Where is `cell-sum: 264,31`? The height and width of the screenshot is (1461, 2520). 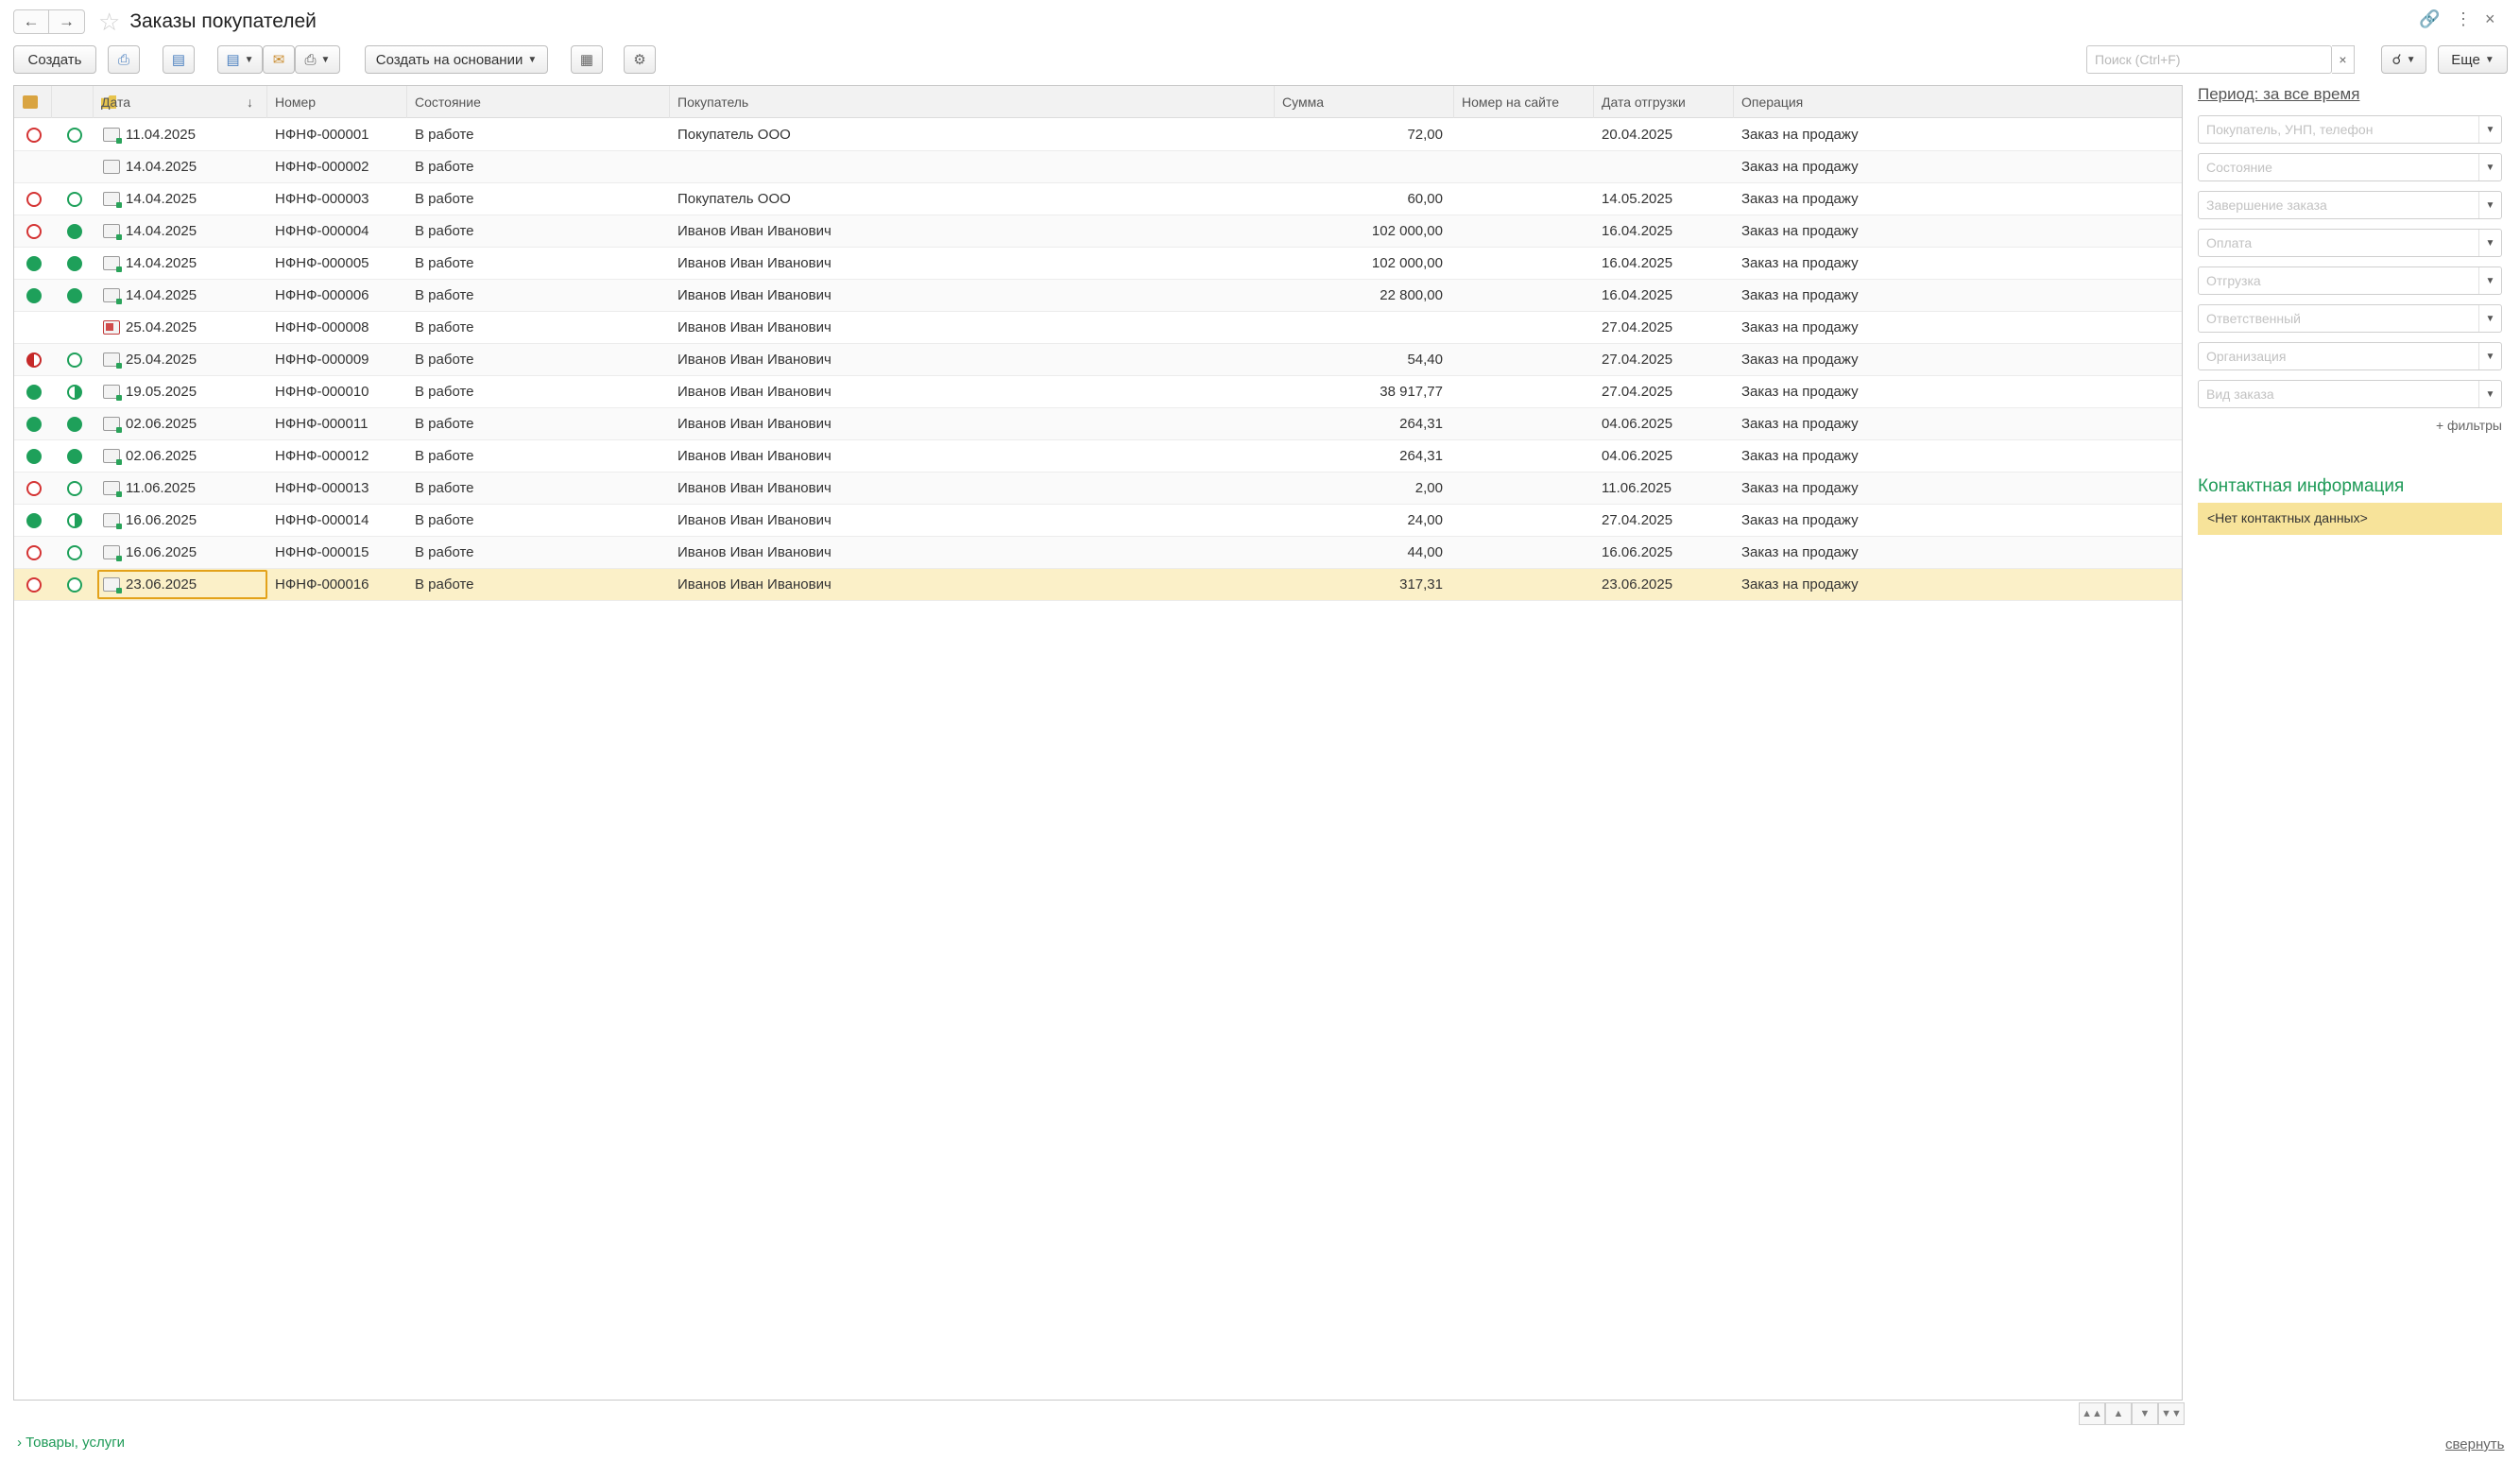
cell-sum: 264,31 is located at coordinates (1421, 456).